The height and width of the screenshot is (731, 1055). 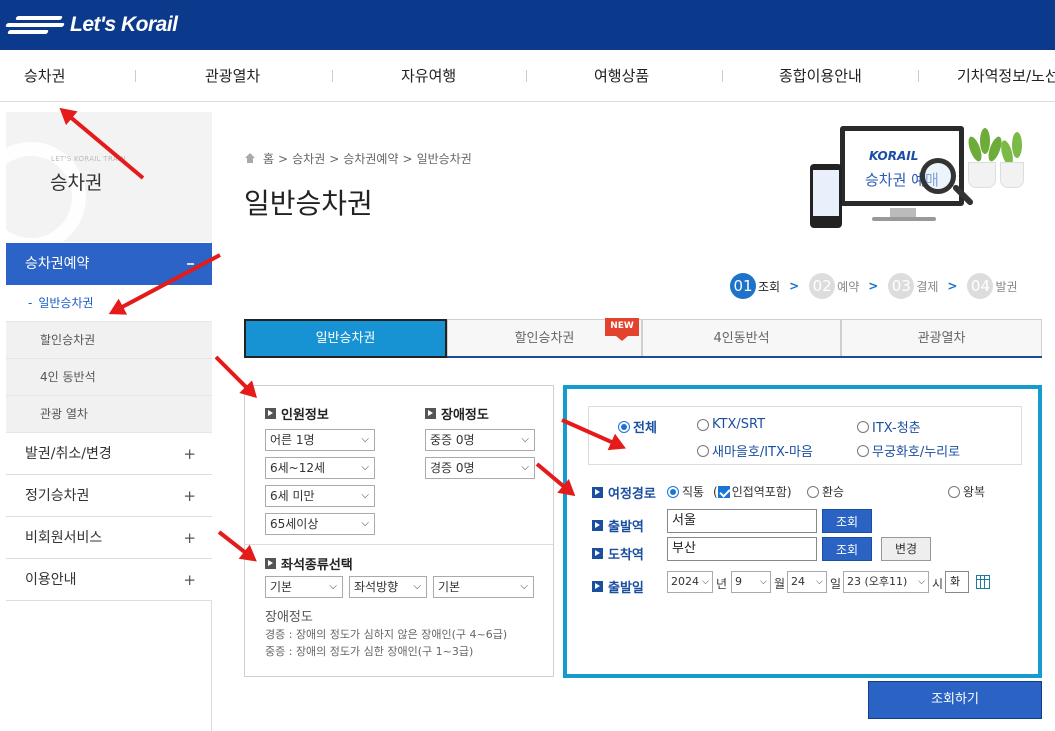 I want to click on lnb-subitem-discount-ticket: 할인승차권, so click(x=109, y=340).